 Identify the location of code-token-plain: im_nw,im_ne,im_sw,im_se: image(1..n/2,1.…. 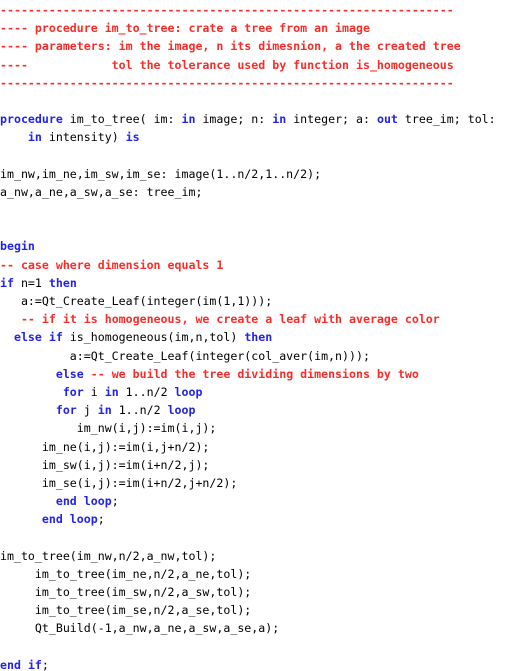
(161, 173).